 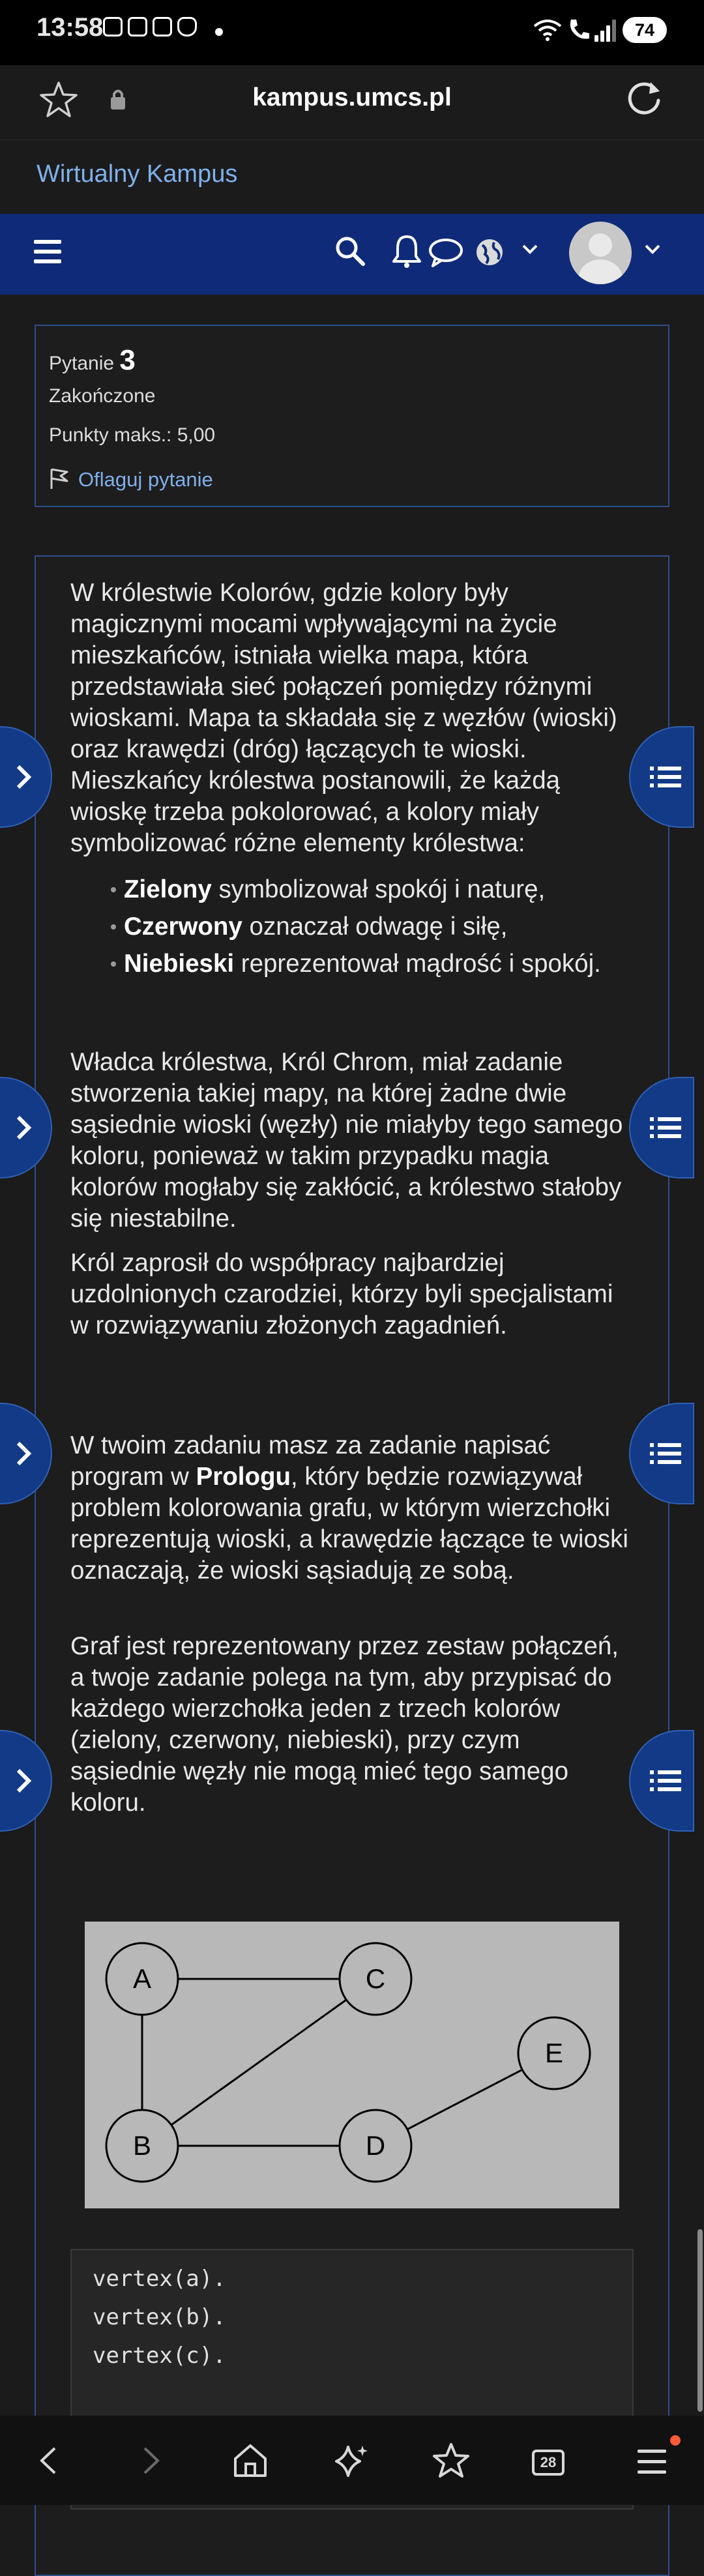 I want to click on home-icon, so click(x=251, y=2460).